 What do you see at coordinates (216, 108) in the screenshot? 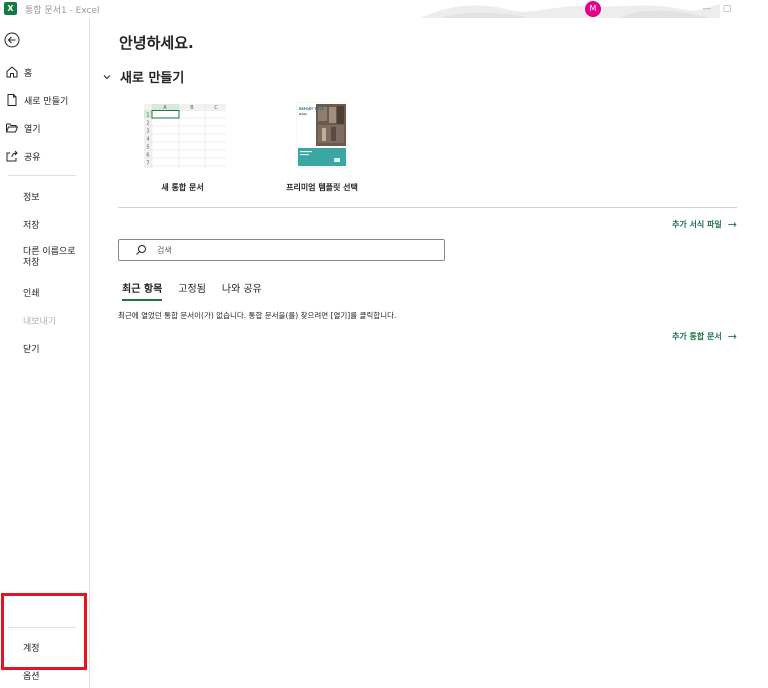
I see `column-header-label: C` at bounding box center [216, 108].